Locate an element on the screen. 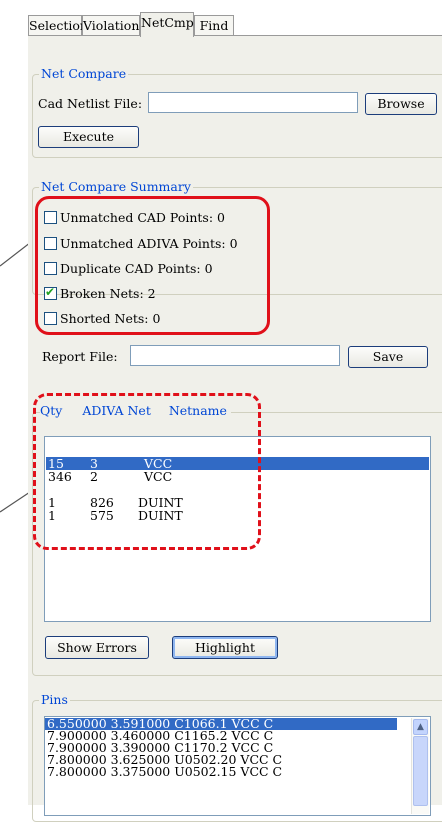 The image size is (442, 822). highlight-button: Highlight is located at coordinates (225, 647).